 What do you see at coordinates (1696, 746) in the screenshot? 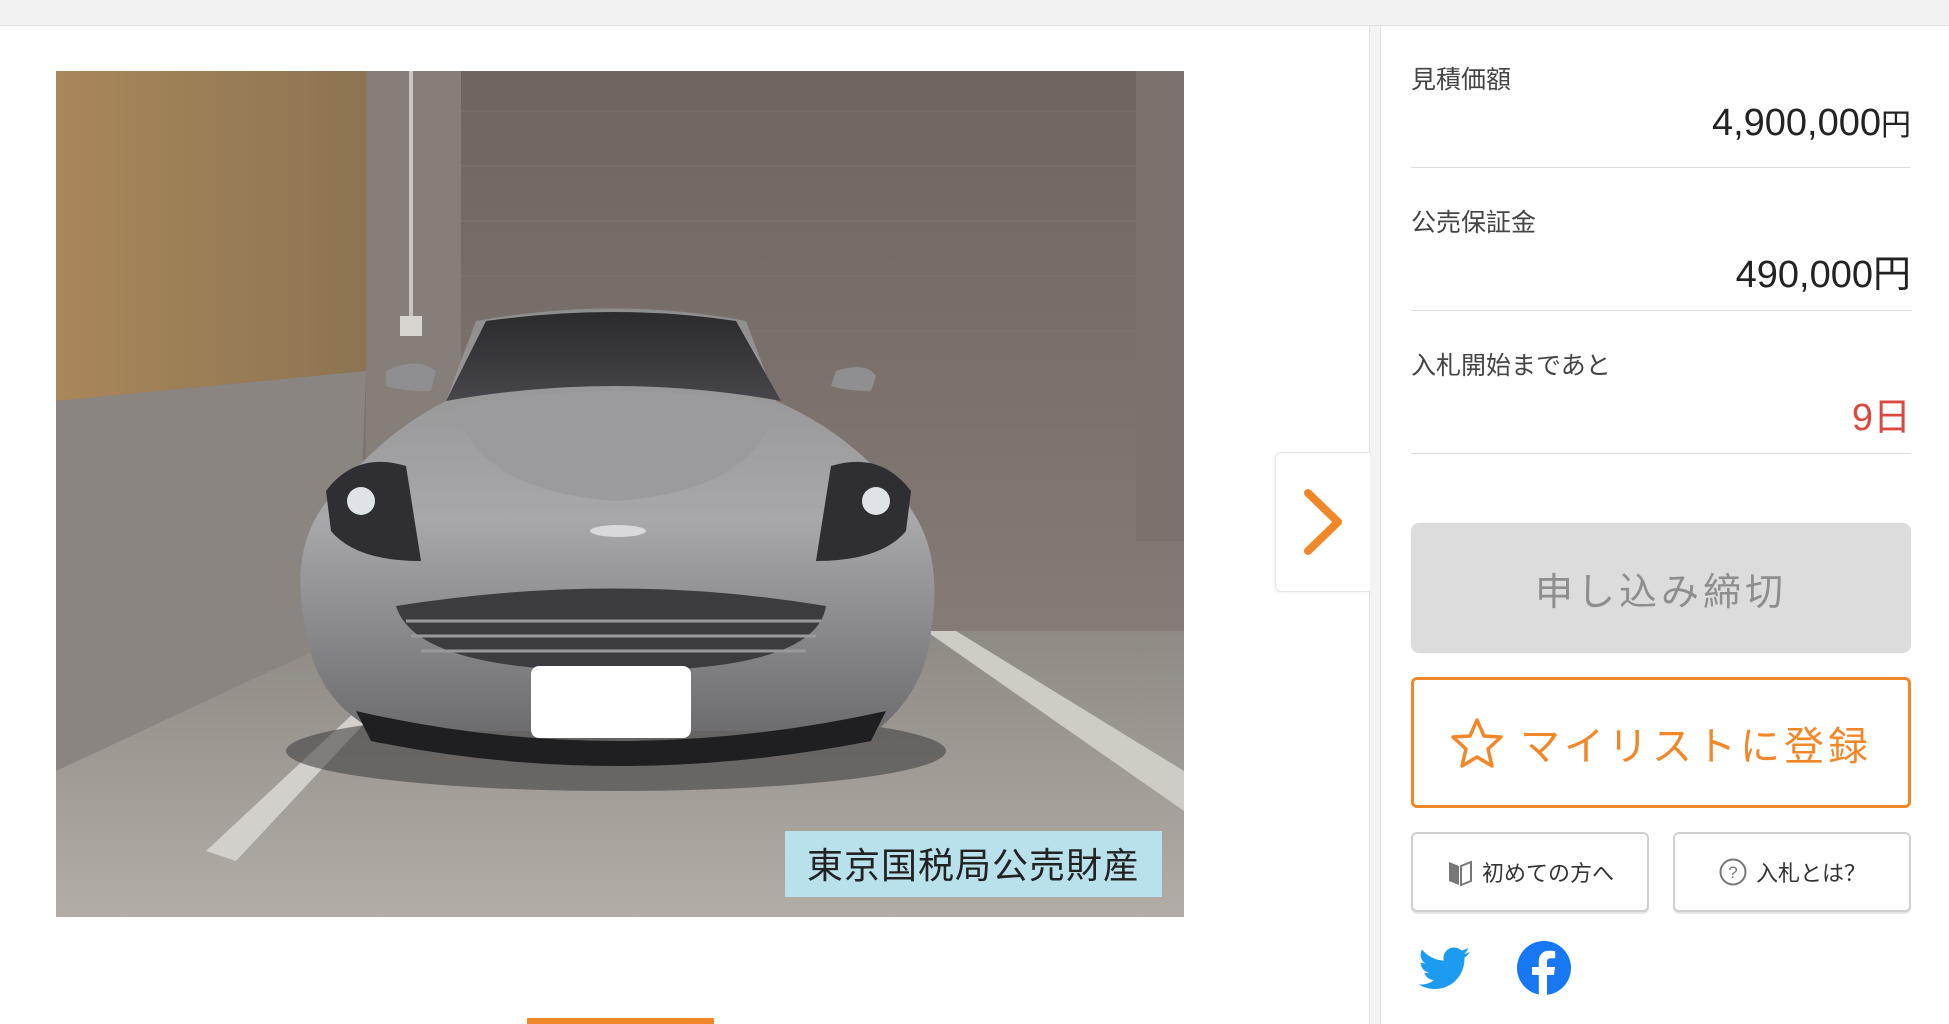
I see `add-to-mylist-label: マイリストに登録` at bounding box center [1696, 746].